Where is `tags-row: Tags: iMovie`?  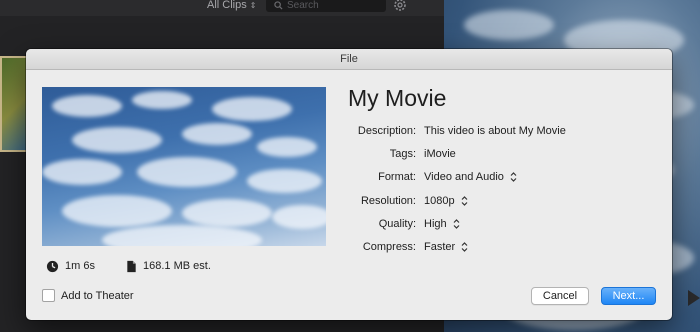
tags-row: Tags: iMovie is located at coordinates (349, 154).